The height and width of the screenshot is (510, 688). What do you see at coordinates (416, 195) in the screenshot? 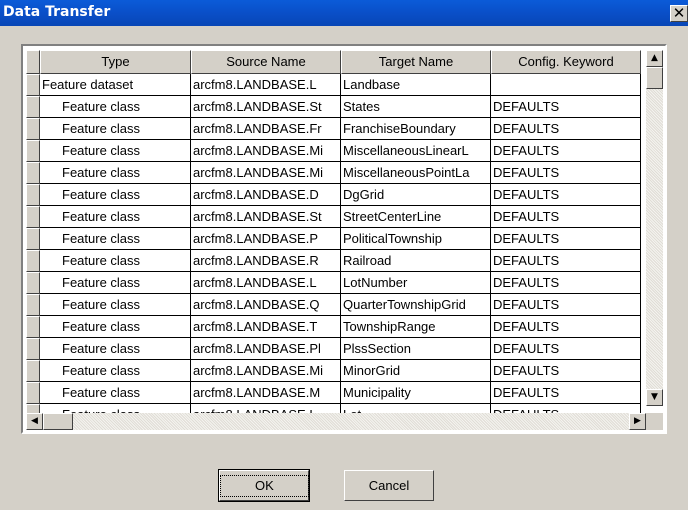
I see `cell-target-name: DgGrid` at bounding box center [416, 195].